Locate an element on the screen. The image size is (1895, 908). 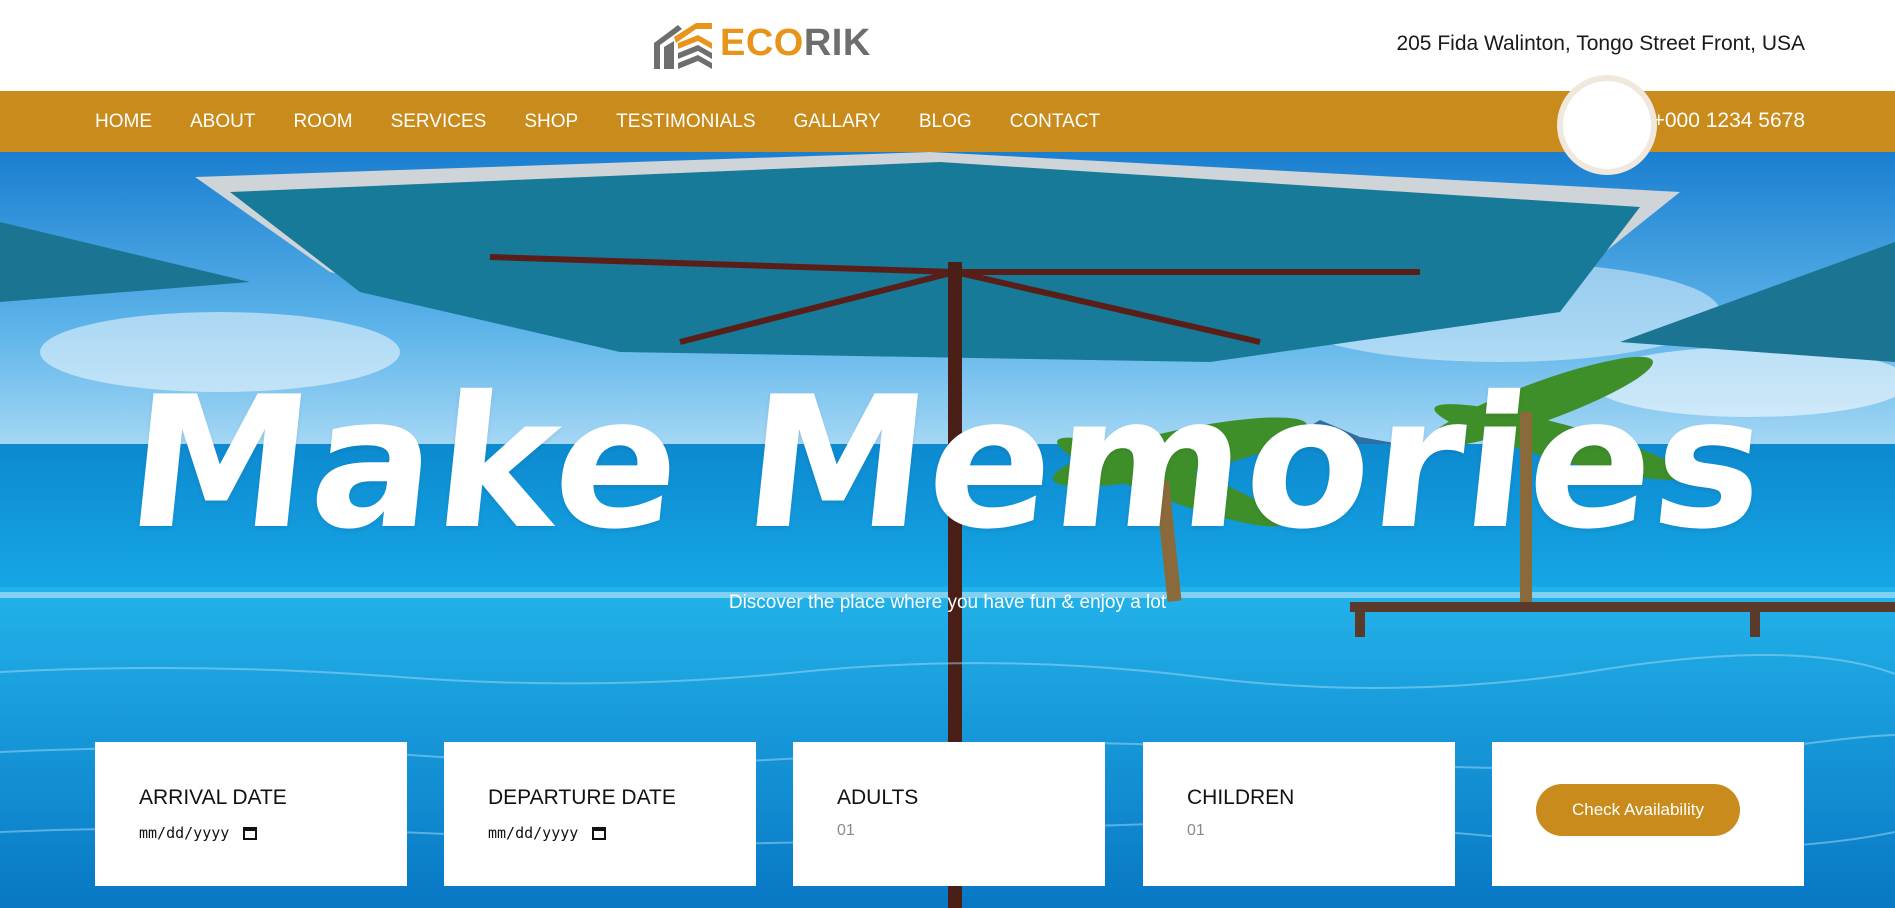
arrival-date-placeholder: mm/dd/yyyy is located at coordinates (184, 833).